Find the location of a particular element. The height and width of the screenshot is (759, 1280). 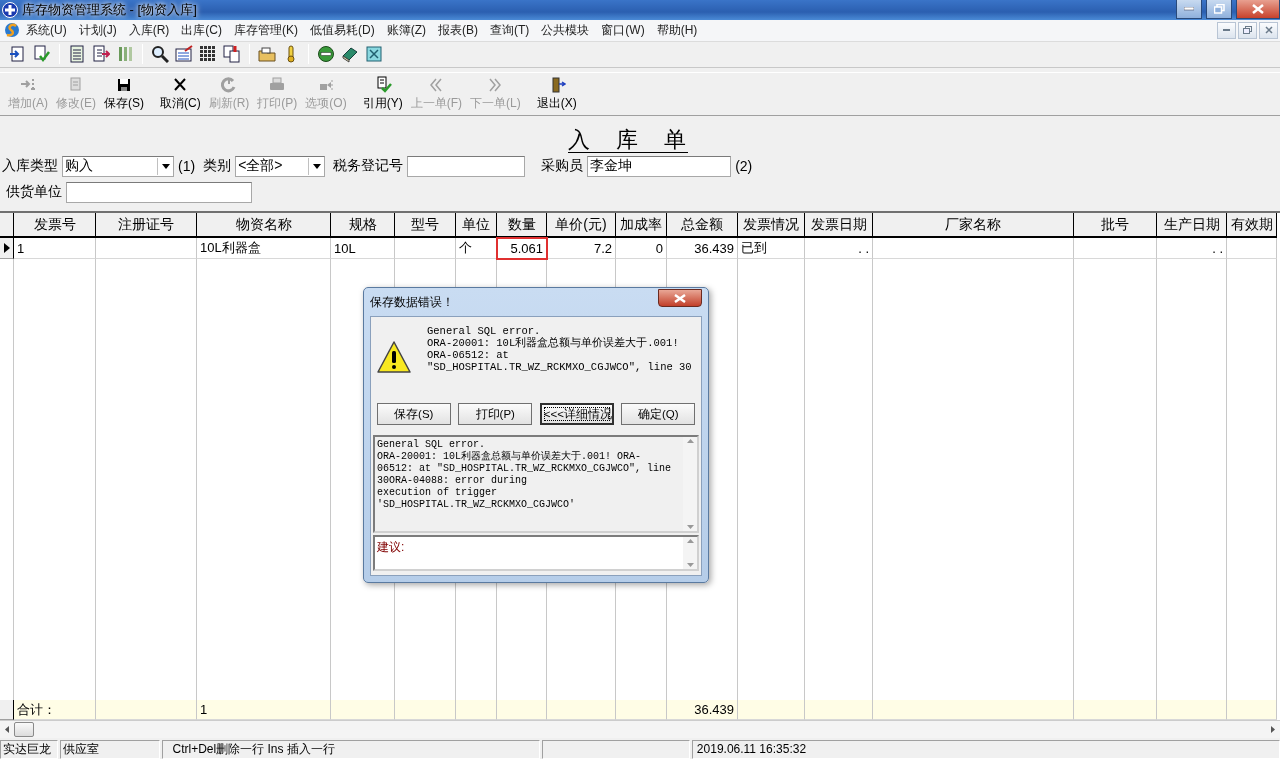

column-header: 厂家名称 is located at coordinates (973, 226).